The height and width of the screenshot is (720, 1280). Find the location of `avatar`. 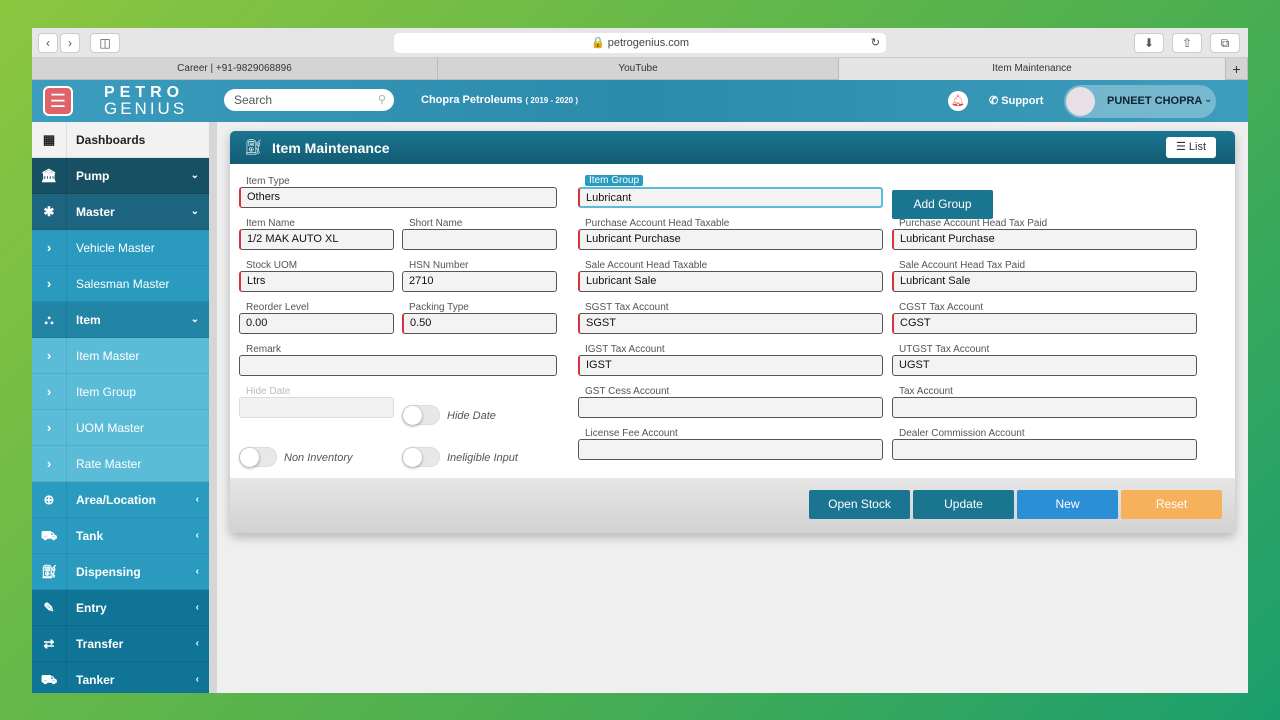

avatar is located at coordinates (1080, 101).